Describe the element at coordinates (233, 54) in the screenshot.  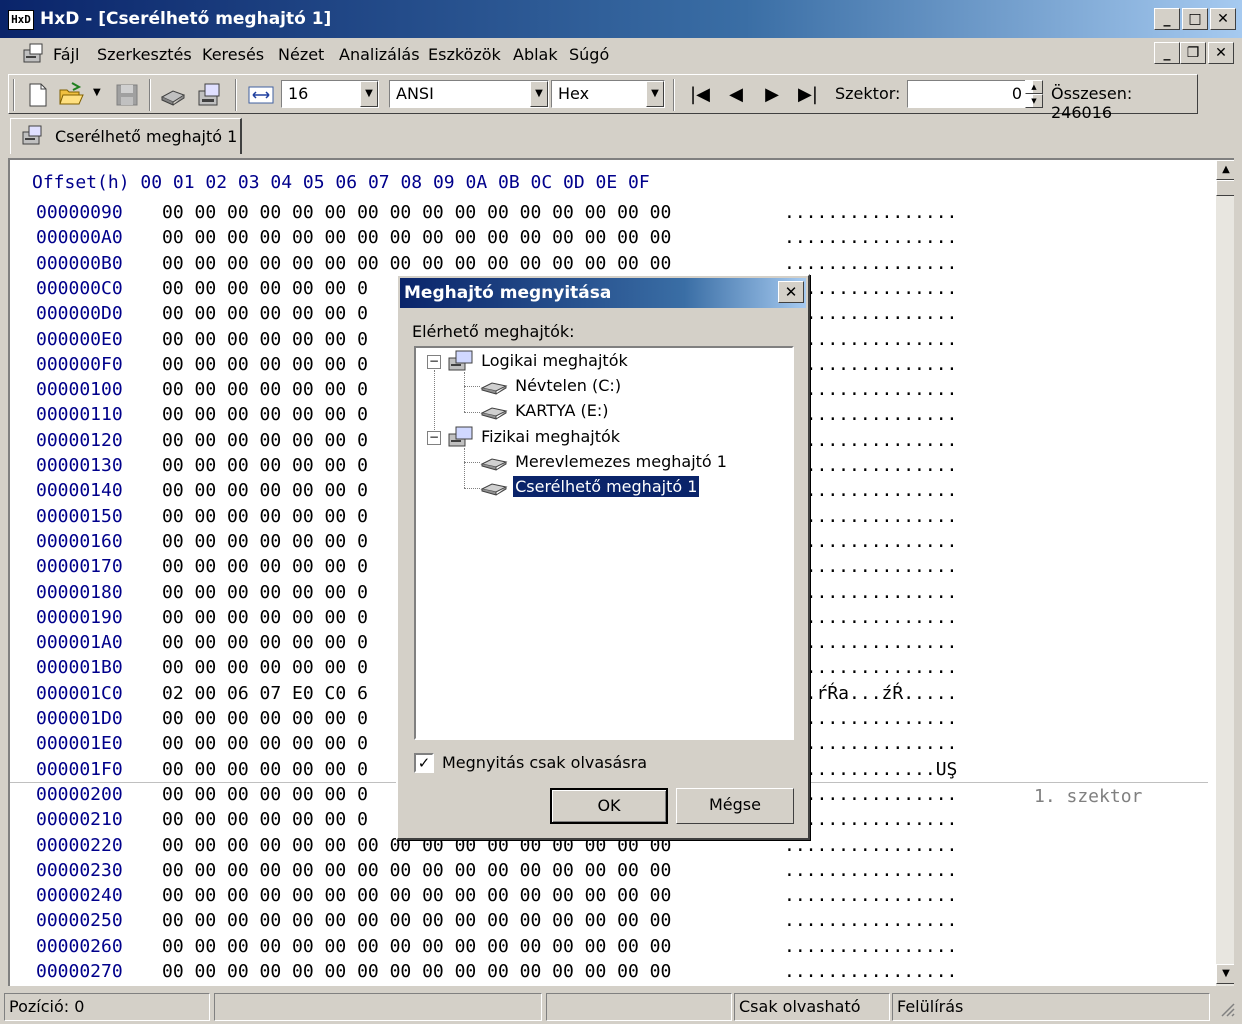
I see `menu-search: Keresés` at that location.